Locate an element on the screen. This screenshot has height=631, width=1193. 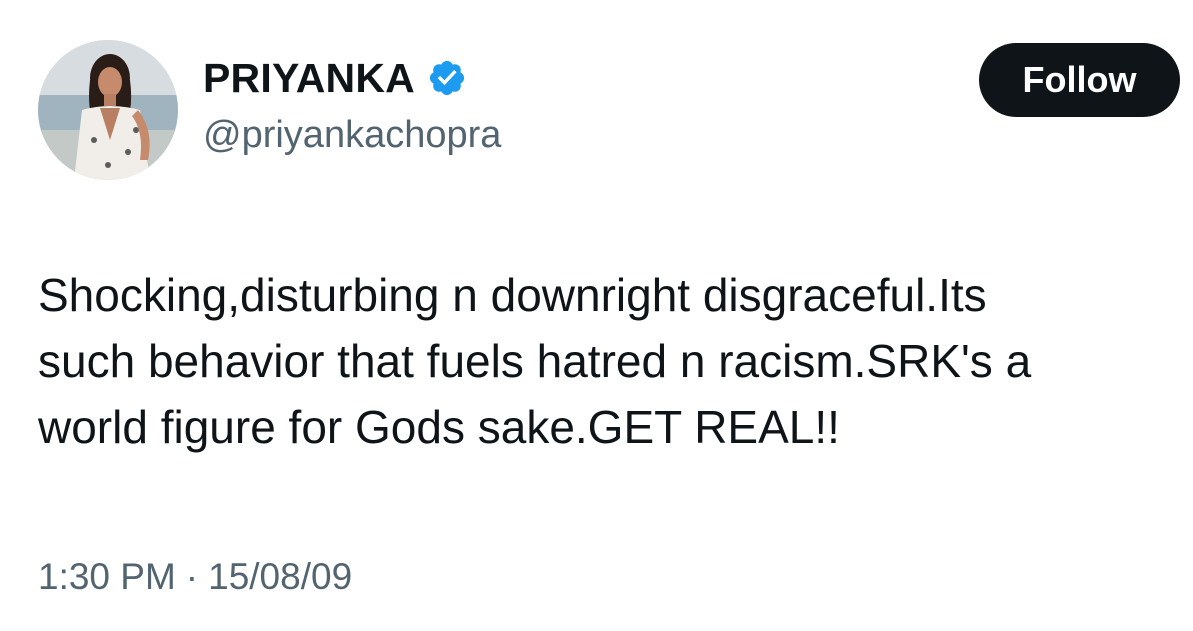
tweet-timestamp: 1:30 PM · 15/08/09 is located at coordinates (195, 577).